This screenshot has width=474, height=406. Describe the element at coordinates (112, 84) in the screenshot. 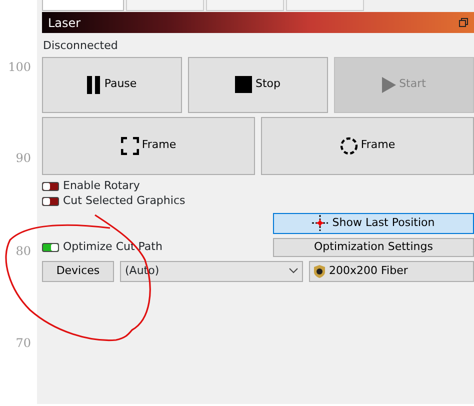

I see `pause-button: Pause` at that location.